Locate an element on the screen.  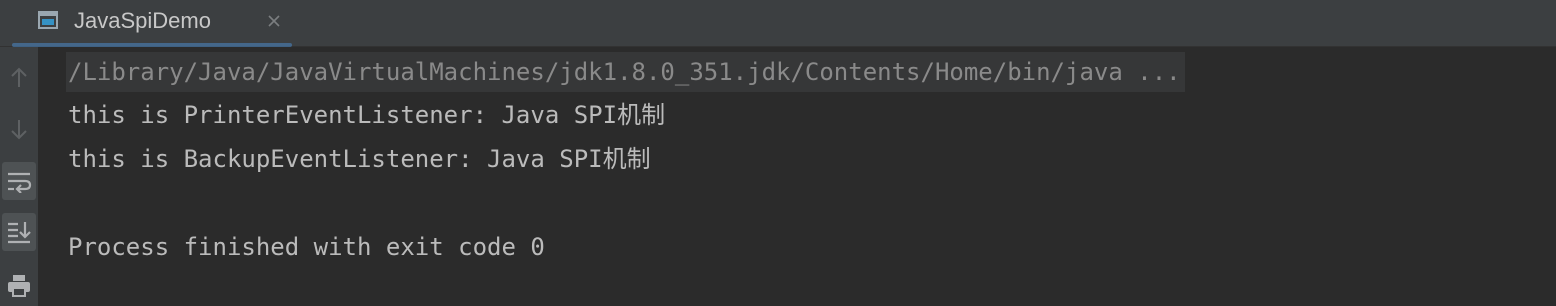
up-stack-trace-button is located at coordinates (19, 78).